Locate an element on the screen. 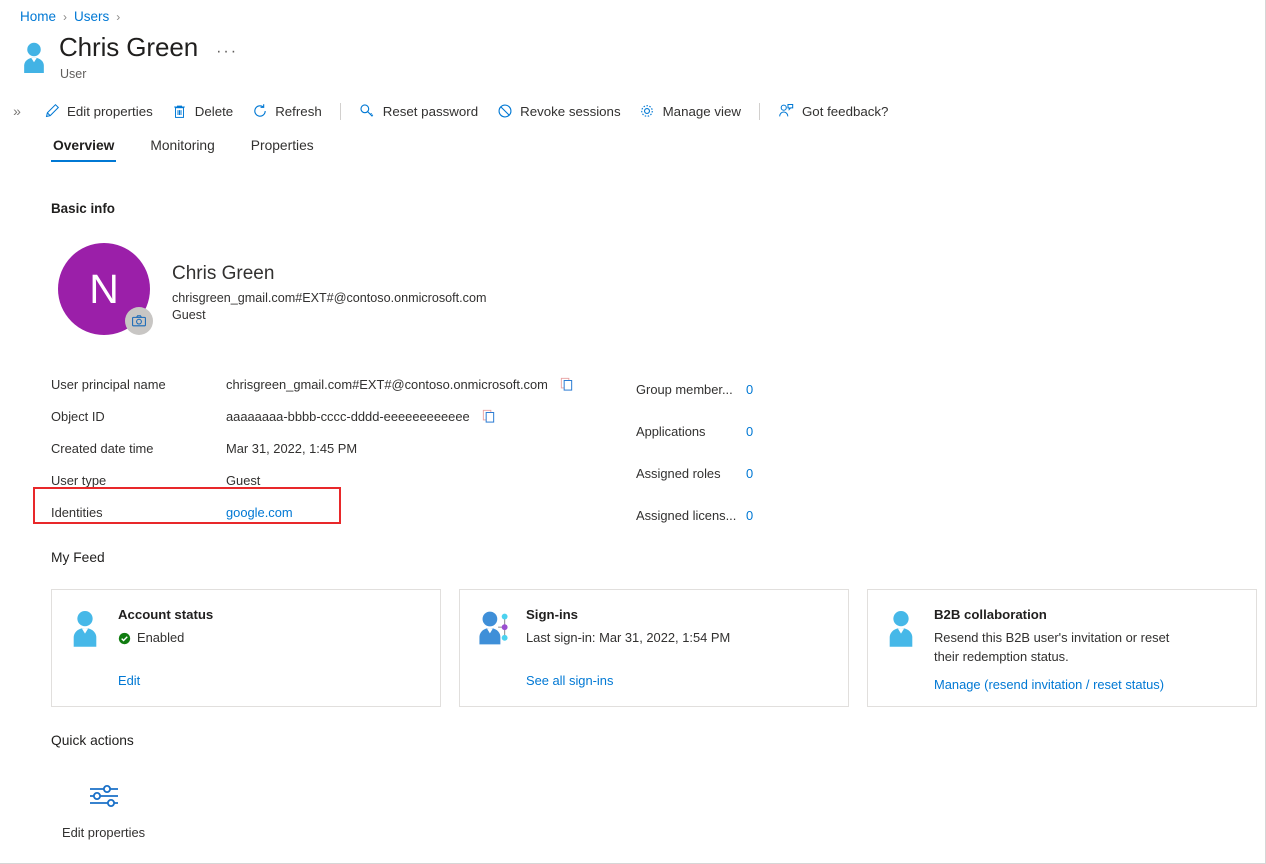  property-row-applications: Applications 0 is located at coordinates (694, 431).